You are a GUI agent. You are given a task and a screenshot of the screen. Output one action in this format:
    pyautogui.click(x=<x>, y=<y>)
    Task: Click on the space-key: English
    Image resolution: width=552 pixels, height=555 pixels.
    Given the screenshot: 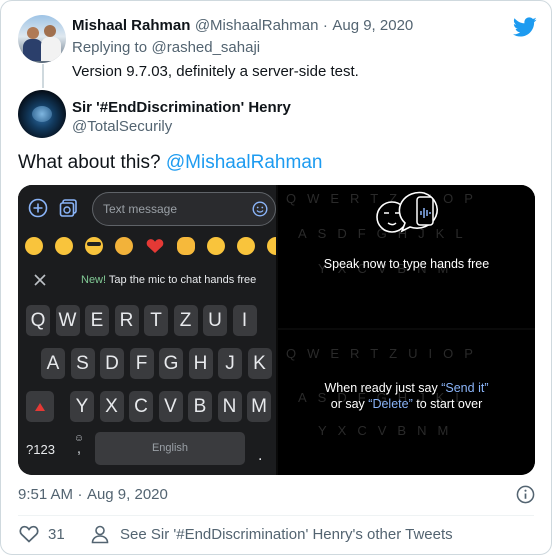 What is the action you would take?
    pyautogui.click(x=170, y=448)
    